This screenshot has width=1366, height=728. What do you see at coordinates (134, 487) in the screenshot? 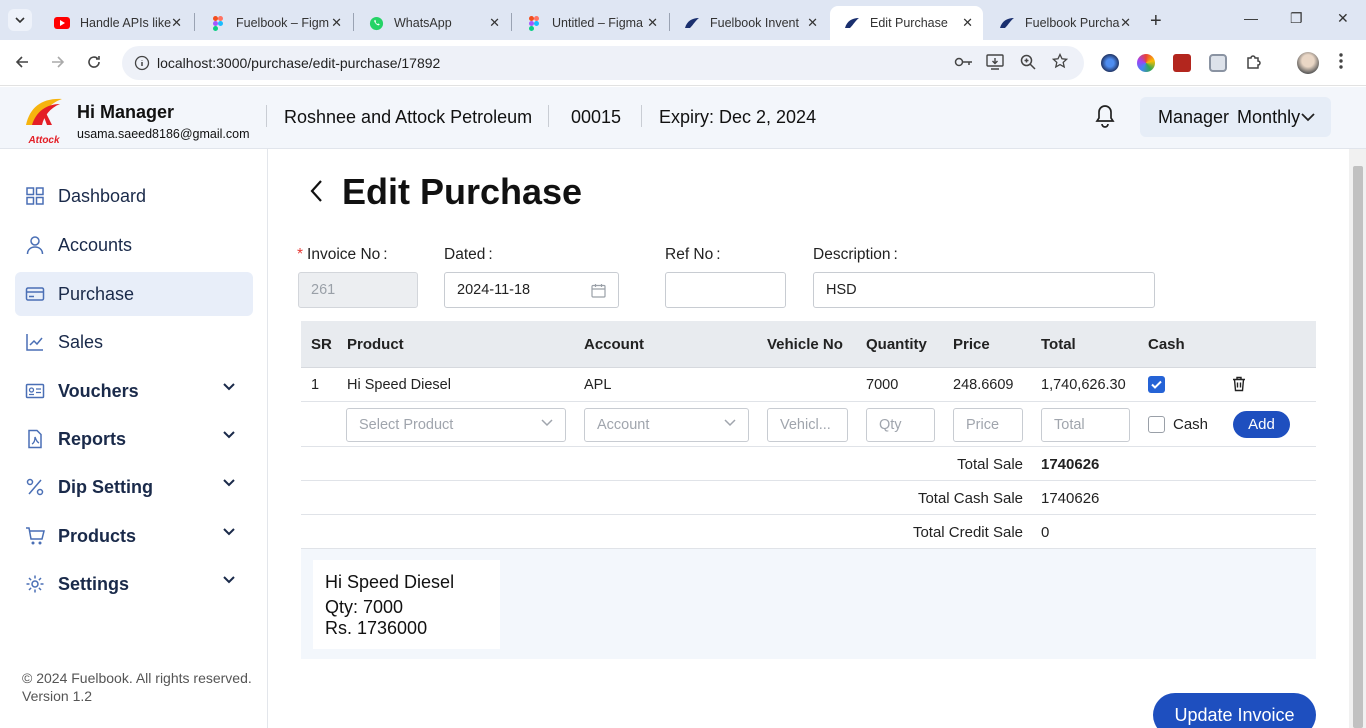
I see `sidebar-item-dip-setting: Dip Setting` at bounding box center [134, 487].